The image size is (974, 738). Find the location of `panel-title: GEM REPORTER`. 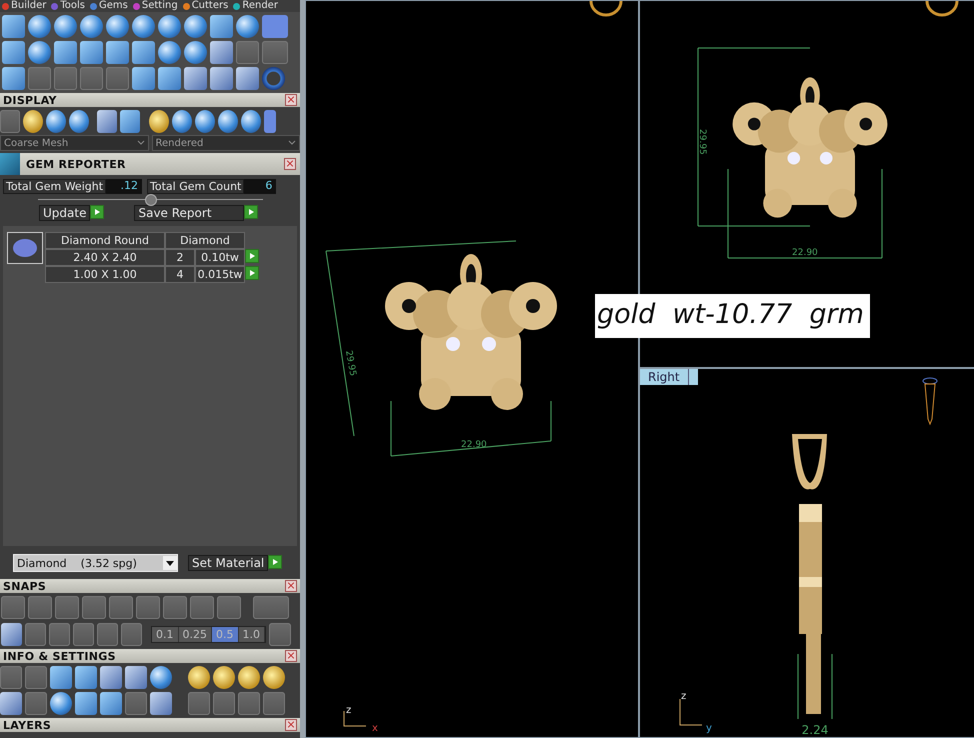

panel-title: GEM REPORTER is located at coordinates (76, 164).